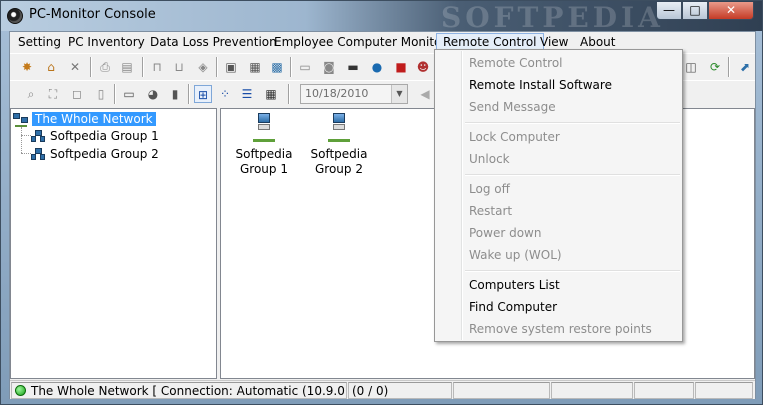  Describe the element at coordinates (339, 169) in the screenshot. I see `group-label-line2: Group 2` at that location.